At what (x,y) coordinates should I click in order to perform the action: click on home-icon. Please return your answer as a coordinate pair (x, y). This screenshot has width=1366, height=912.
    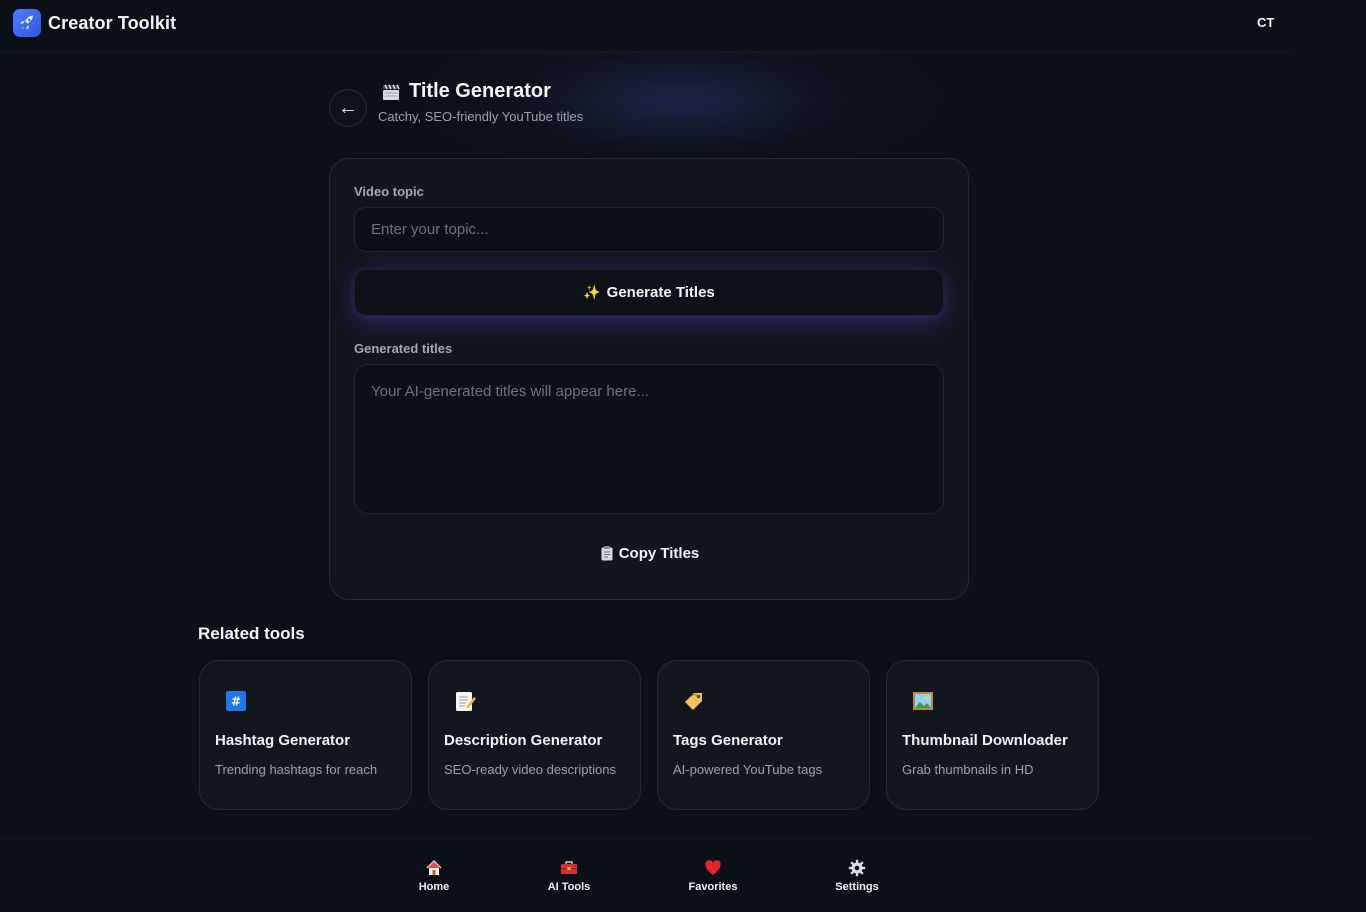
    Looking at the image, I should click on (434, 867).